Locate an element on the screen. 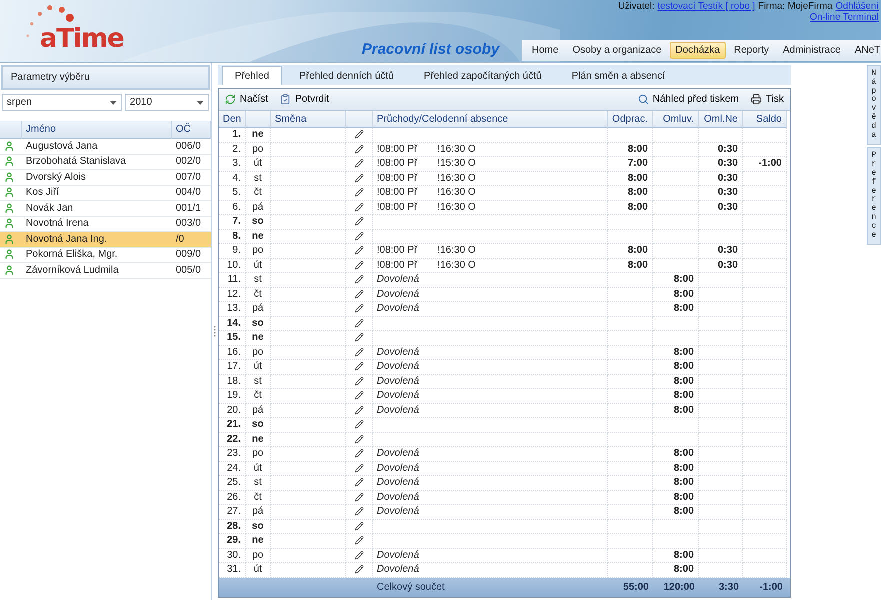  person-name: Augustová Jana is located at coordinates (97, 146).